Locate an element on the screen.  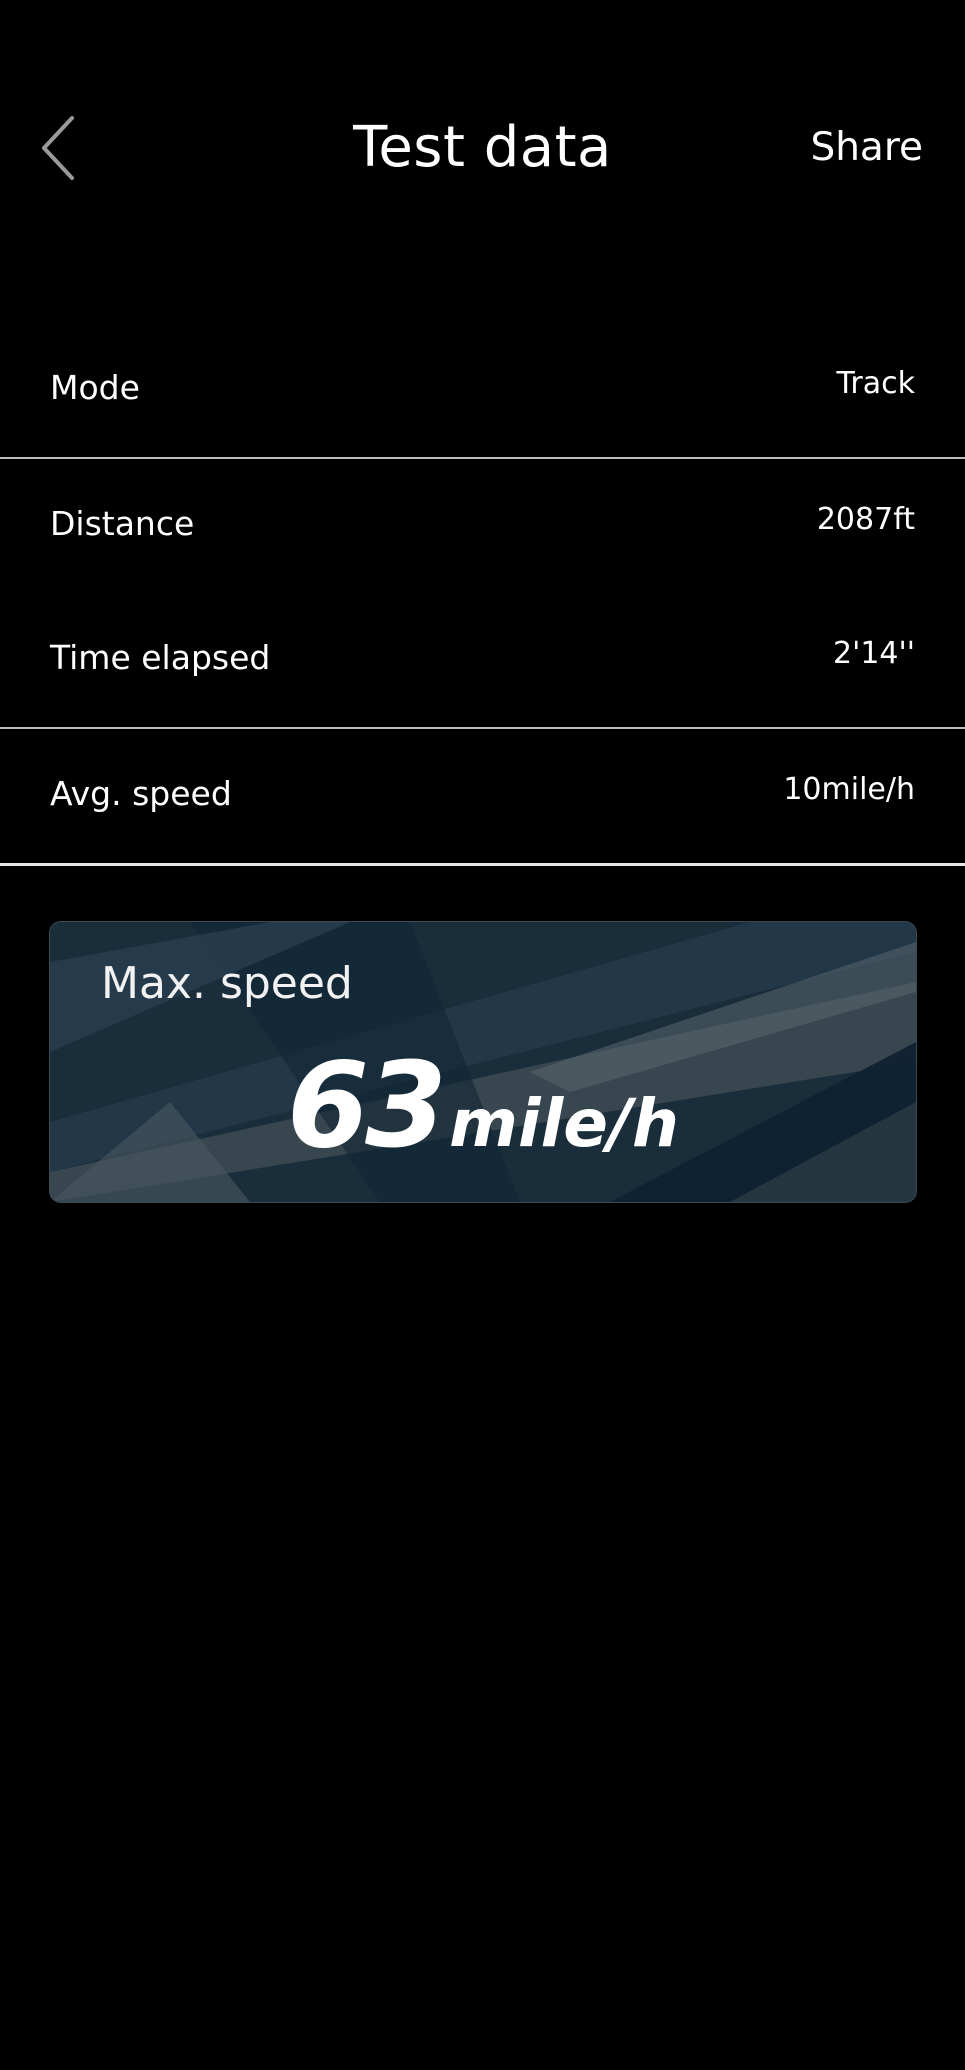
share-button: Share is located at coordinates (866, 148).